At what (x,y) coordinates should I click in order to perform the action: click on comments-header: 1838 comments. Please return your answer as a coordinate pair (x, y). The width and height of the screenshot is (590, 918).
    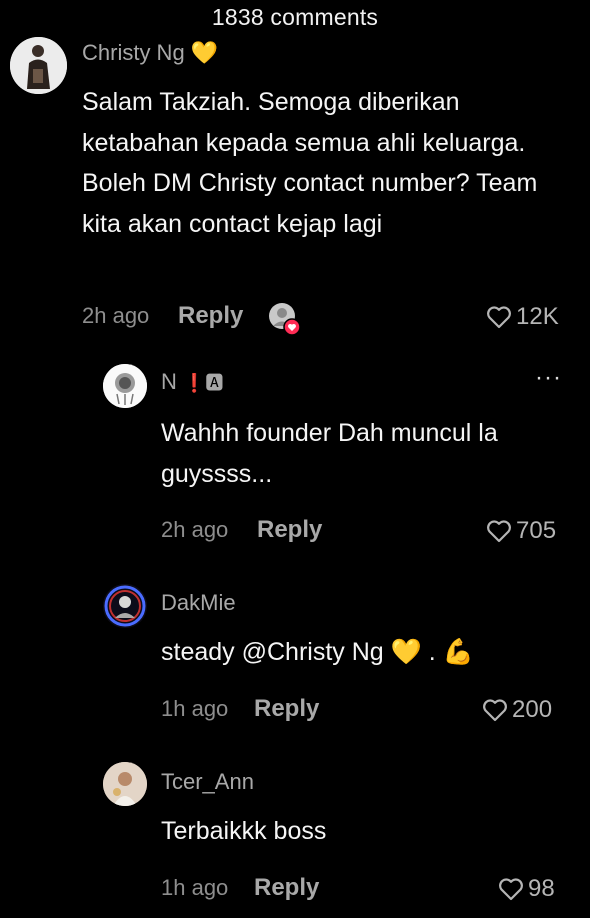
    Looking at the image, I should click on (295, 17).